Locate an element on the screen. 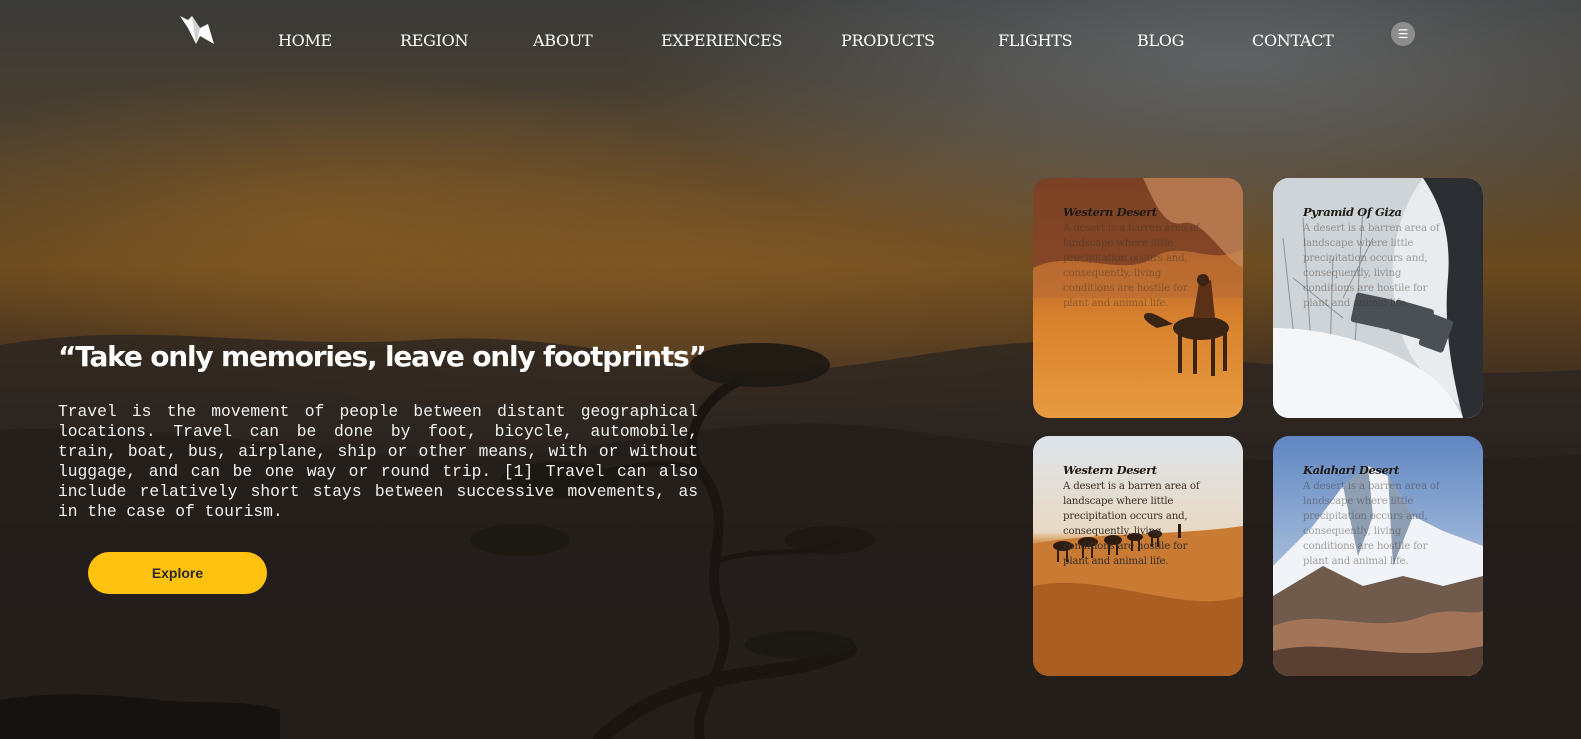 This screenshot has width=1581, height=739. nav-products: PRODUCTS is located at coordinates (888, 40).